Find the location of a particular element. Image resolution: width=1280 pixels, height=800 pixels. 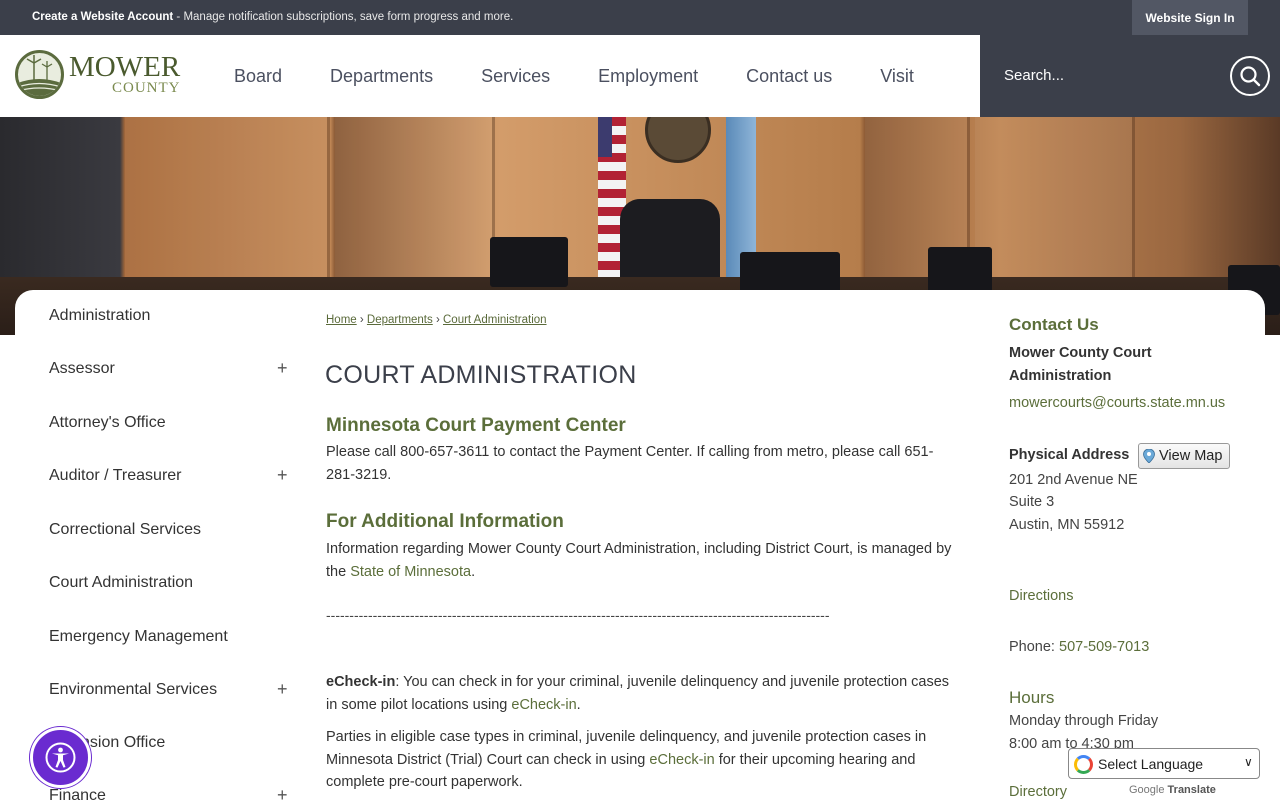

address-line-2: Suite 3 is located at coordinates (1032, 502).